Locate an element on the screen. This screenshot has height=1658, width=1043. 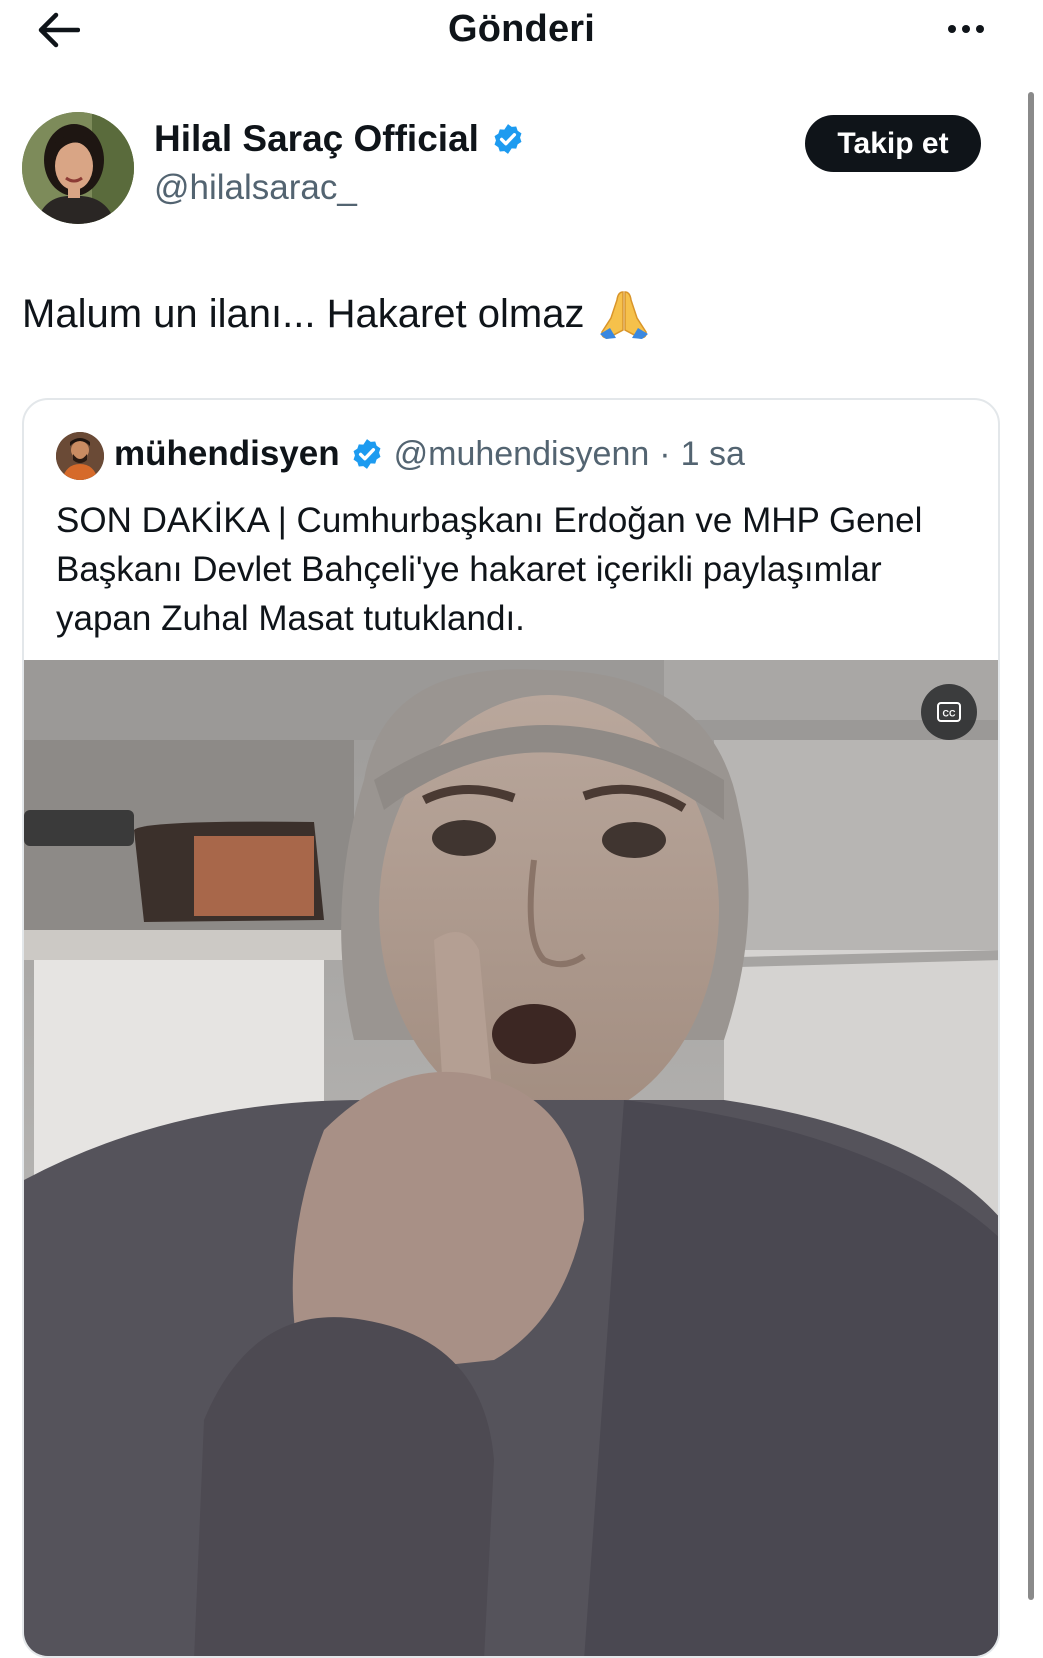
quoted-tweet-header: mühendisyen @muhendisyenn · 1 sa is located at coordinates (429, 454).